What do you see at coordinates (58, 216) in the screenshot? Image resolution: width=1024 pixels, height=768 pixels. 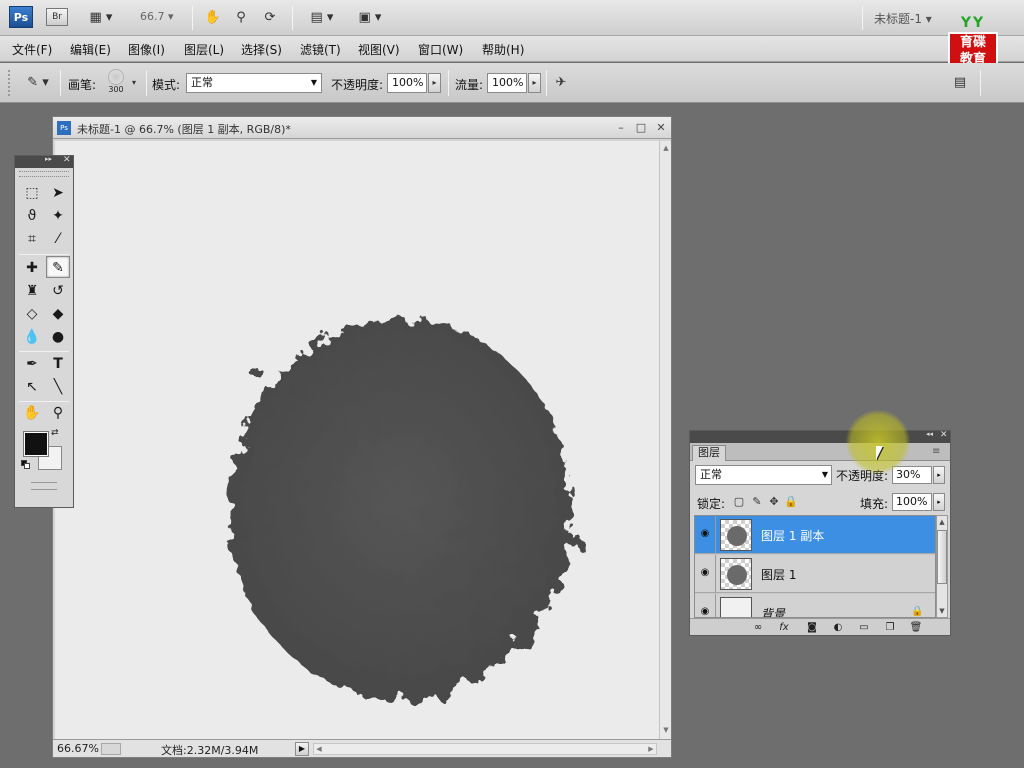 I see `magic-wand-tool-icon: ✦` at bounding box center [58, 216].